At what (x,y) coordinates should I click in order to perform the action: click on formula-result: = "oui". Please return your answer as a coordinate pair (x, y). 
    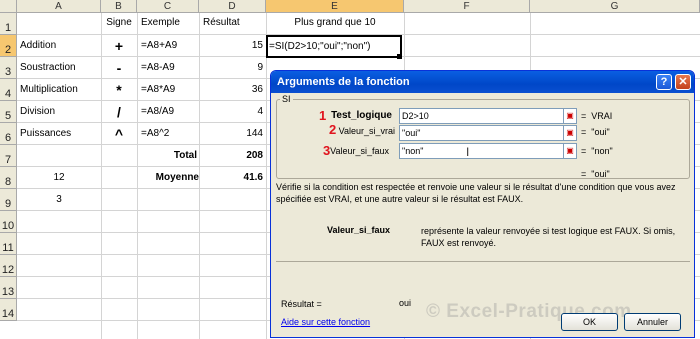
    Looking at the image, I should click on (595, 174).